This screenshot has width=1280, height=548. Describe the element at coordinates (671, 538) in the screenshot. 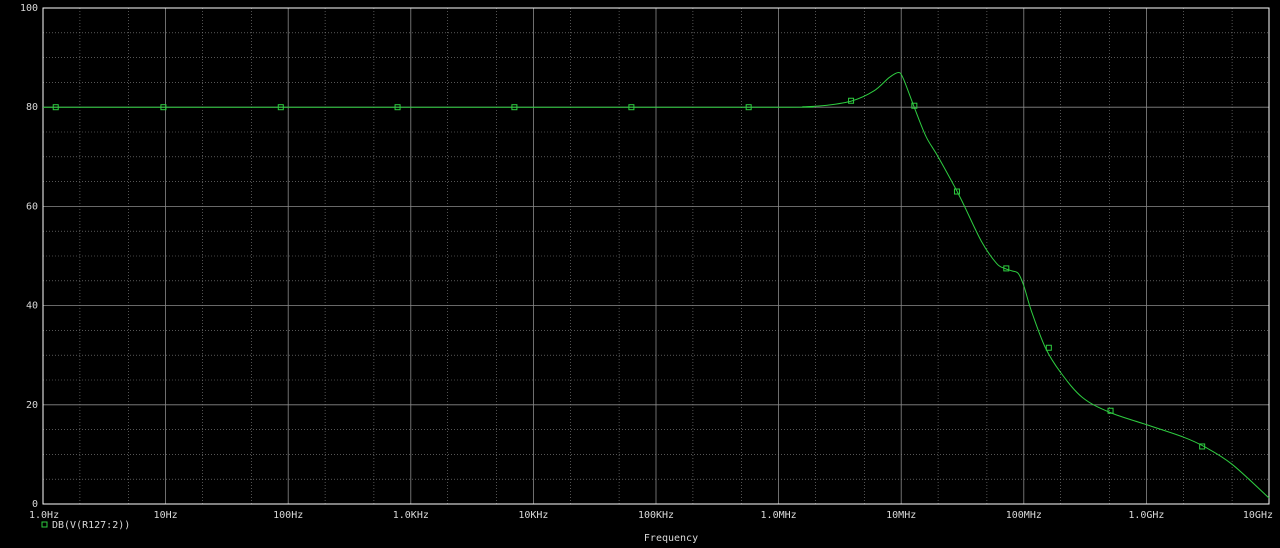

I see `x-axis-label: Frequency` at that location.